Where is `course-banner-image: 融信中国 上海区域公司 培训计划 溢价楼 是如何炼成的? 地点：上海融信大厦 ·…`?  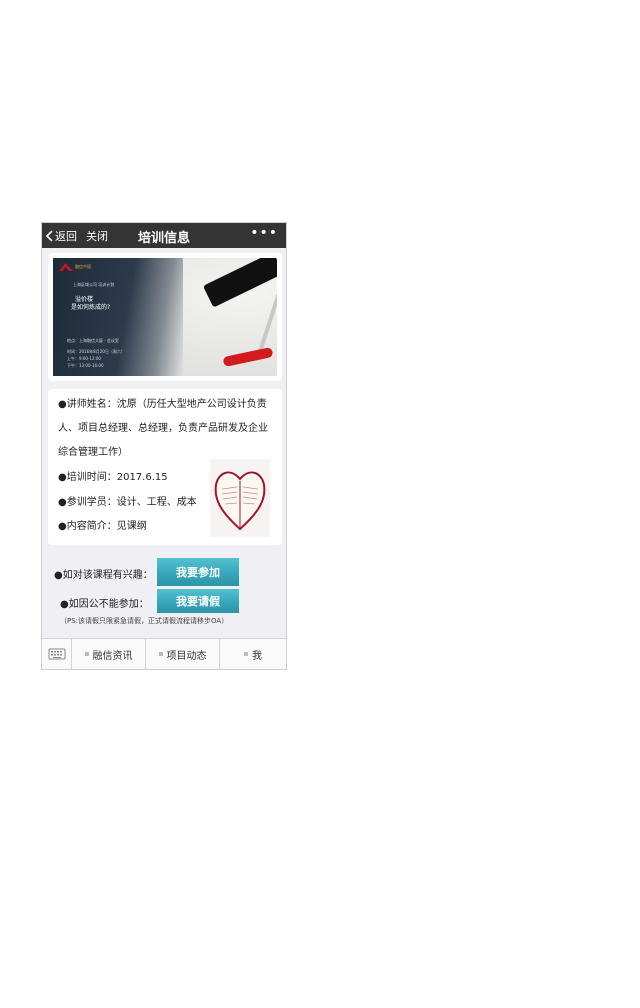 course-banner-image: 融信中国 上海区域公司 培训计划 溢价楼 是如何炼成的? 地点：上海融信大厦 ·… is located at coordinates (165, 317).